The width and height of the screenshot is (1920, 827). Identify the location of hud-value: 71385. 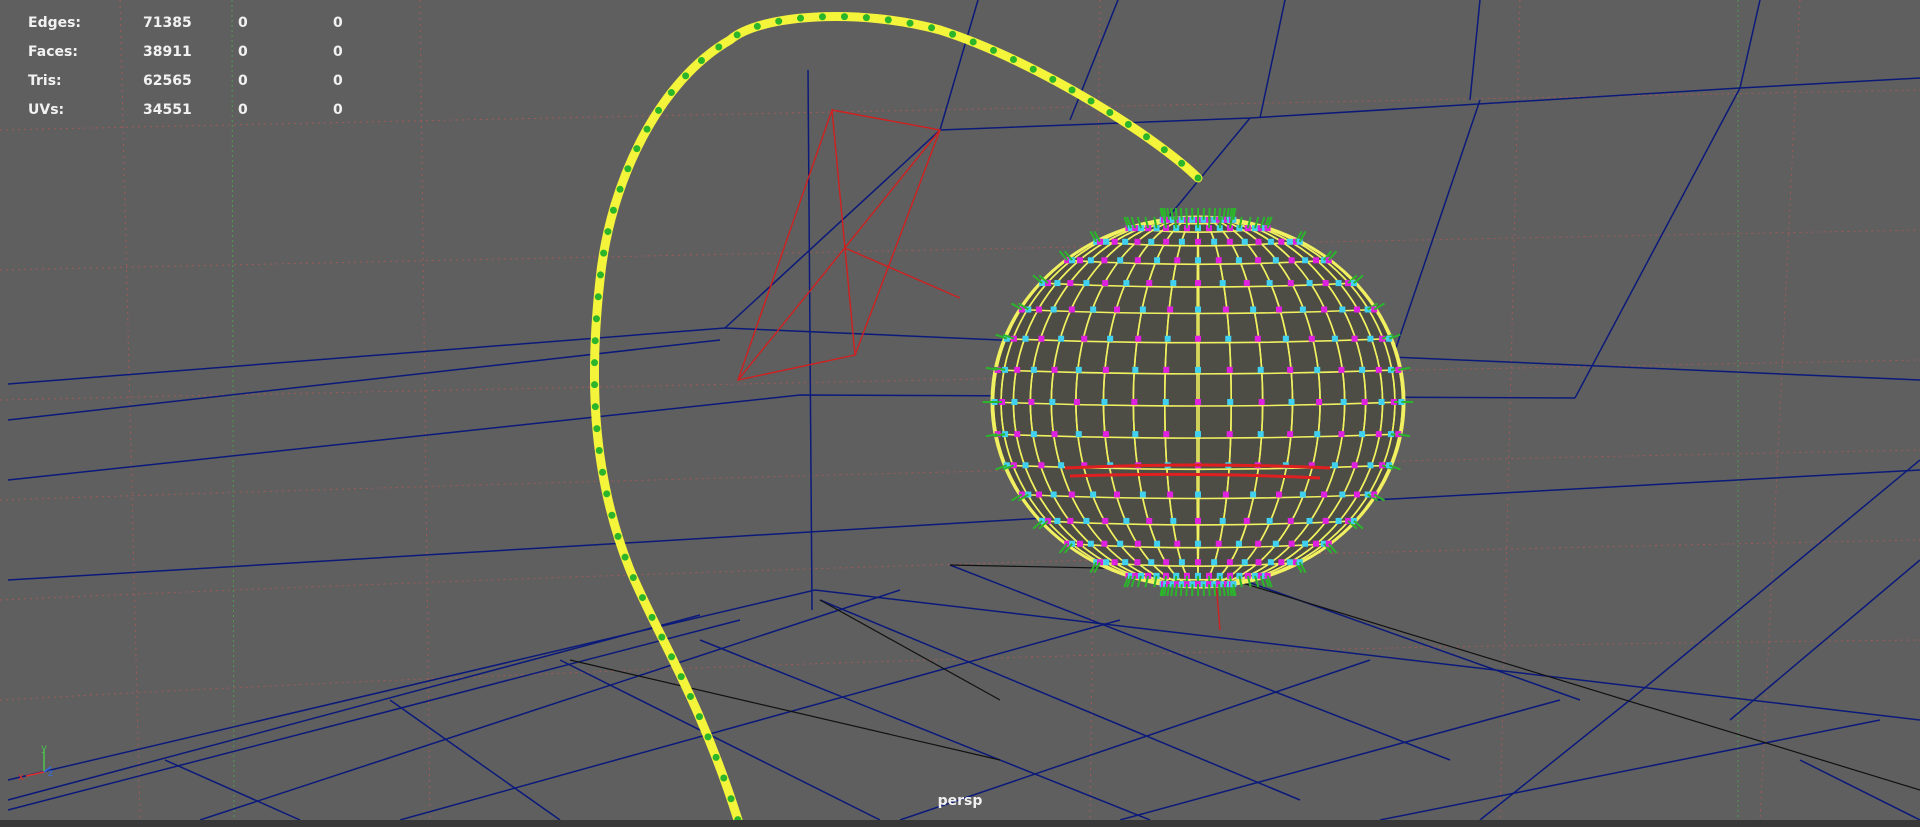
(167, 22).